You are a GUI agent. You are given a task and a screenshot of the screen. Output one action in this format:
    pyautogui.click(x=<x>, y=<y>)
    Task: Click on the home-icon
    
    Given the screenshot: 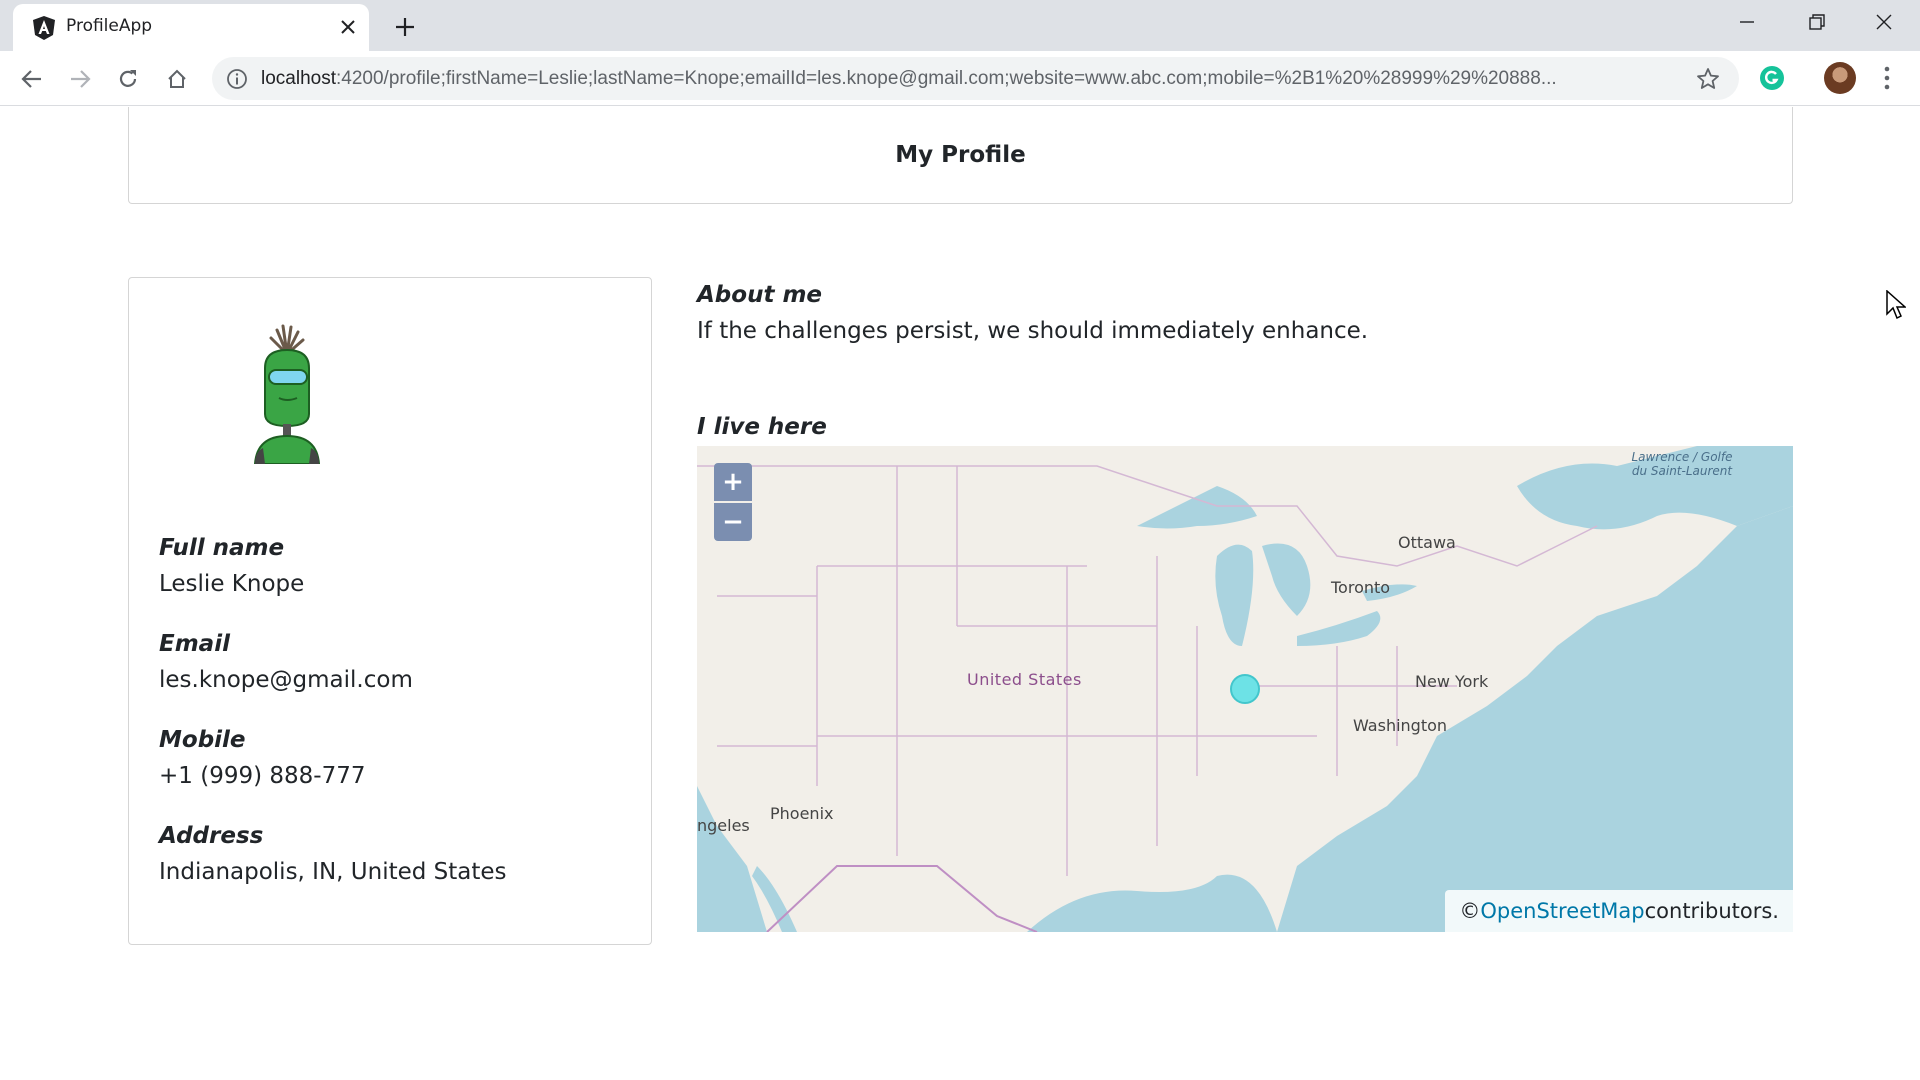 What is the action you would take?
    pyautogui.click(x=177, y=79)
    